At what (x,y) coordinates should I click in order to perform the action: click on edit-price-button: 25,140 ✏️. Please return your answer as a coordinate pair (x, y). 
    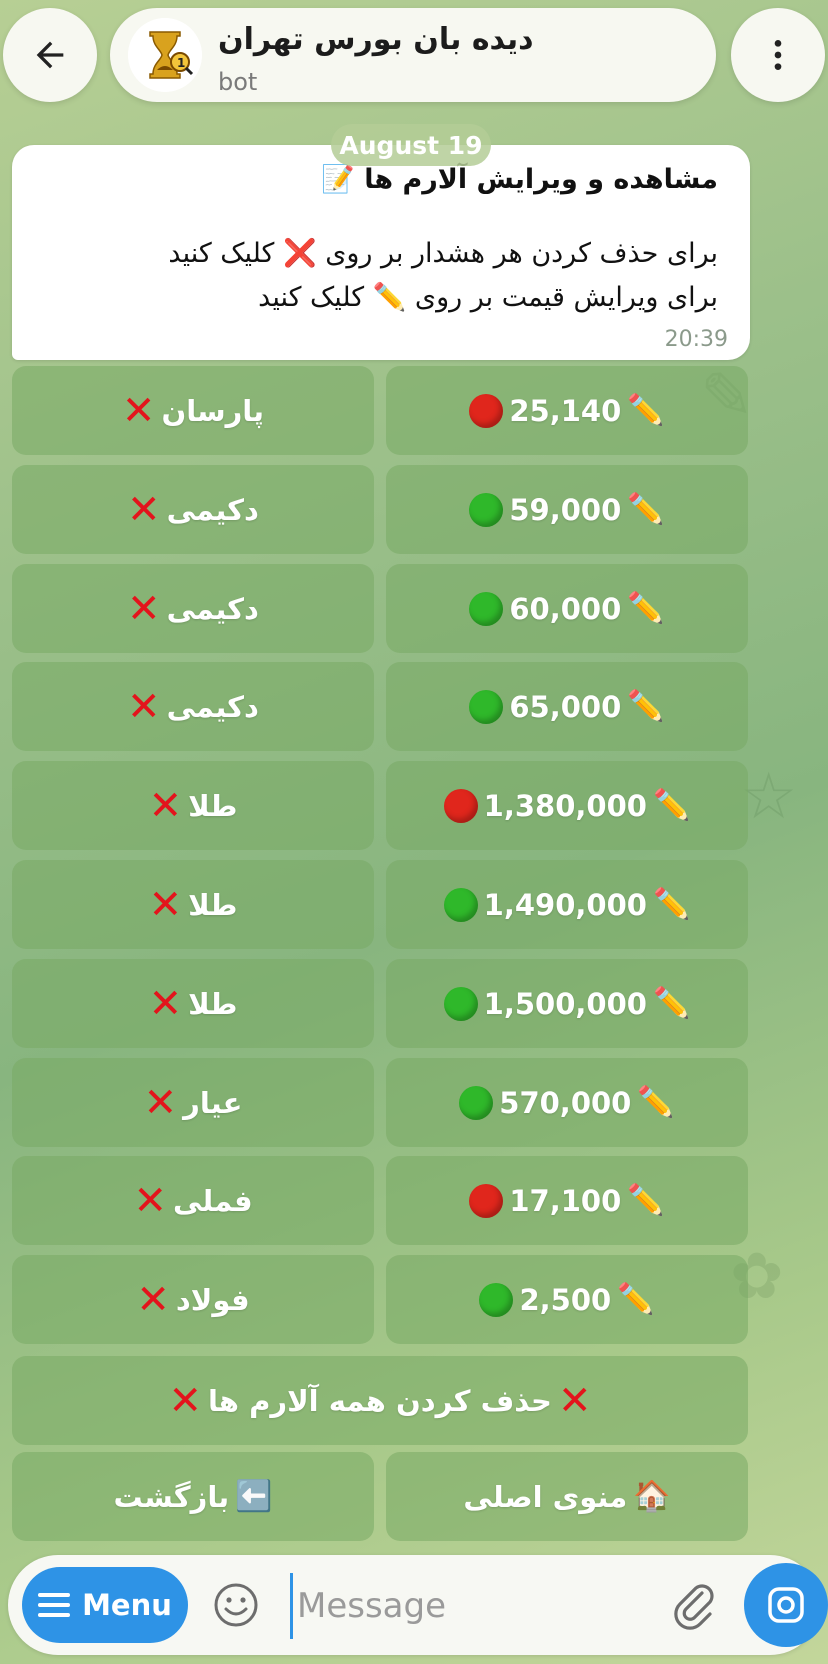
    Looking at the image, I should click on (567, 410).